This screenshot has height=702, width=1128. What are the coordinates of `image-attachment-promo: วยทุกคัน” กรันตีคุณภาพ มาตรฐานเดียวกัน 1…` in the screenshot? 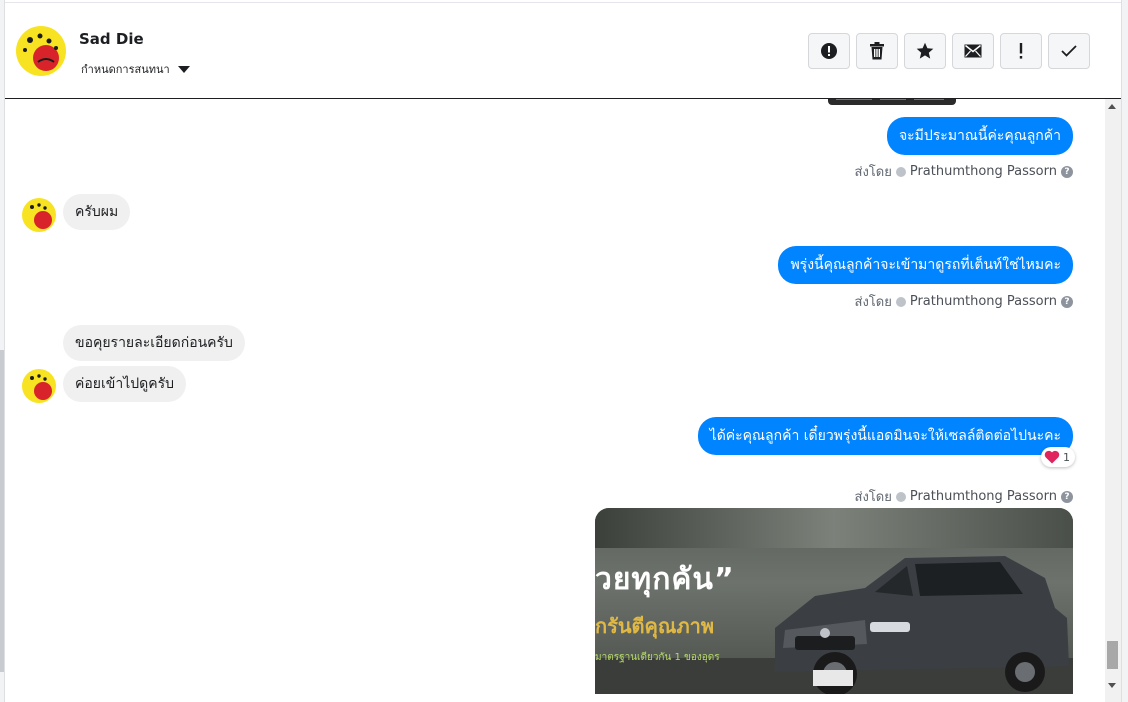 It's located at (834, 601).